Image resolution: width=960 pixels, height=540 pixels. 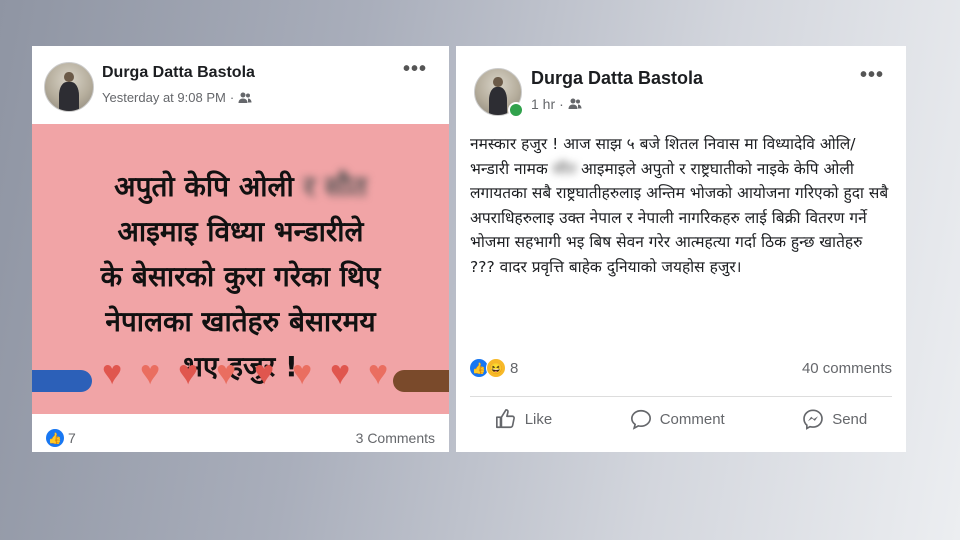 What do you see at coordinates (69, 87) in the screenshot?
I see `author-avatar` at bounding box center [69, 87].